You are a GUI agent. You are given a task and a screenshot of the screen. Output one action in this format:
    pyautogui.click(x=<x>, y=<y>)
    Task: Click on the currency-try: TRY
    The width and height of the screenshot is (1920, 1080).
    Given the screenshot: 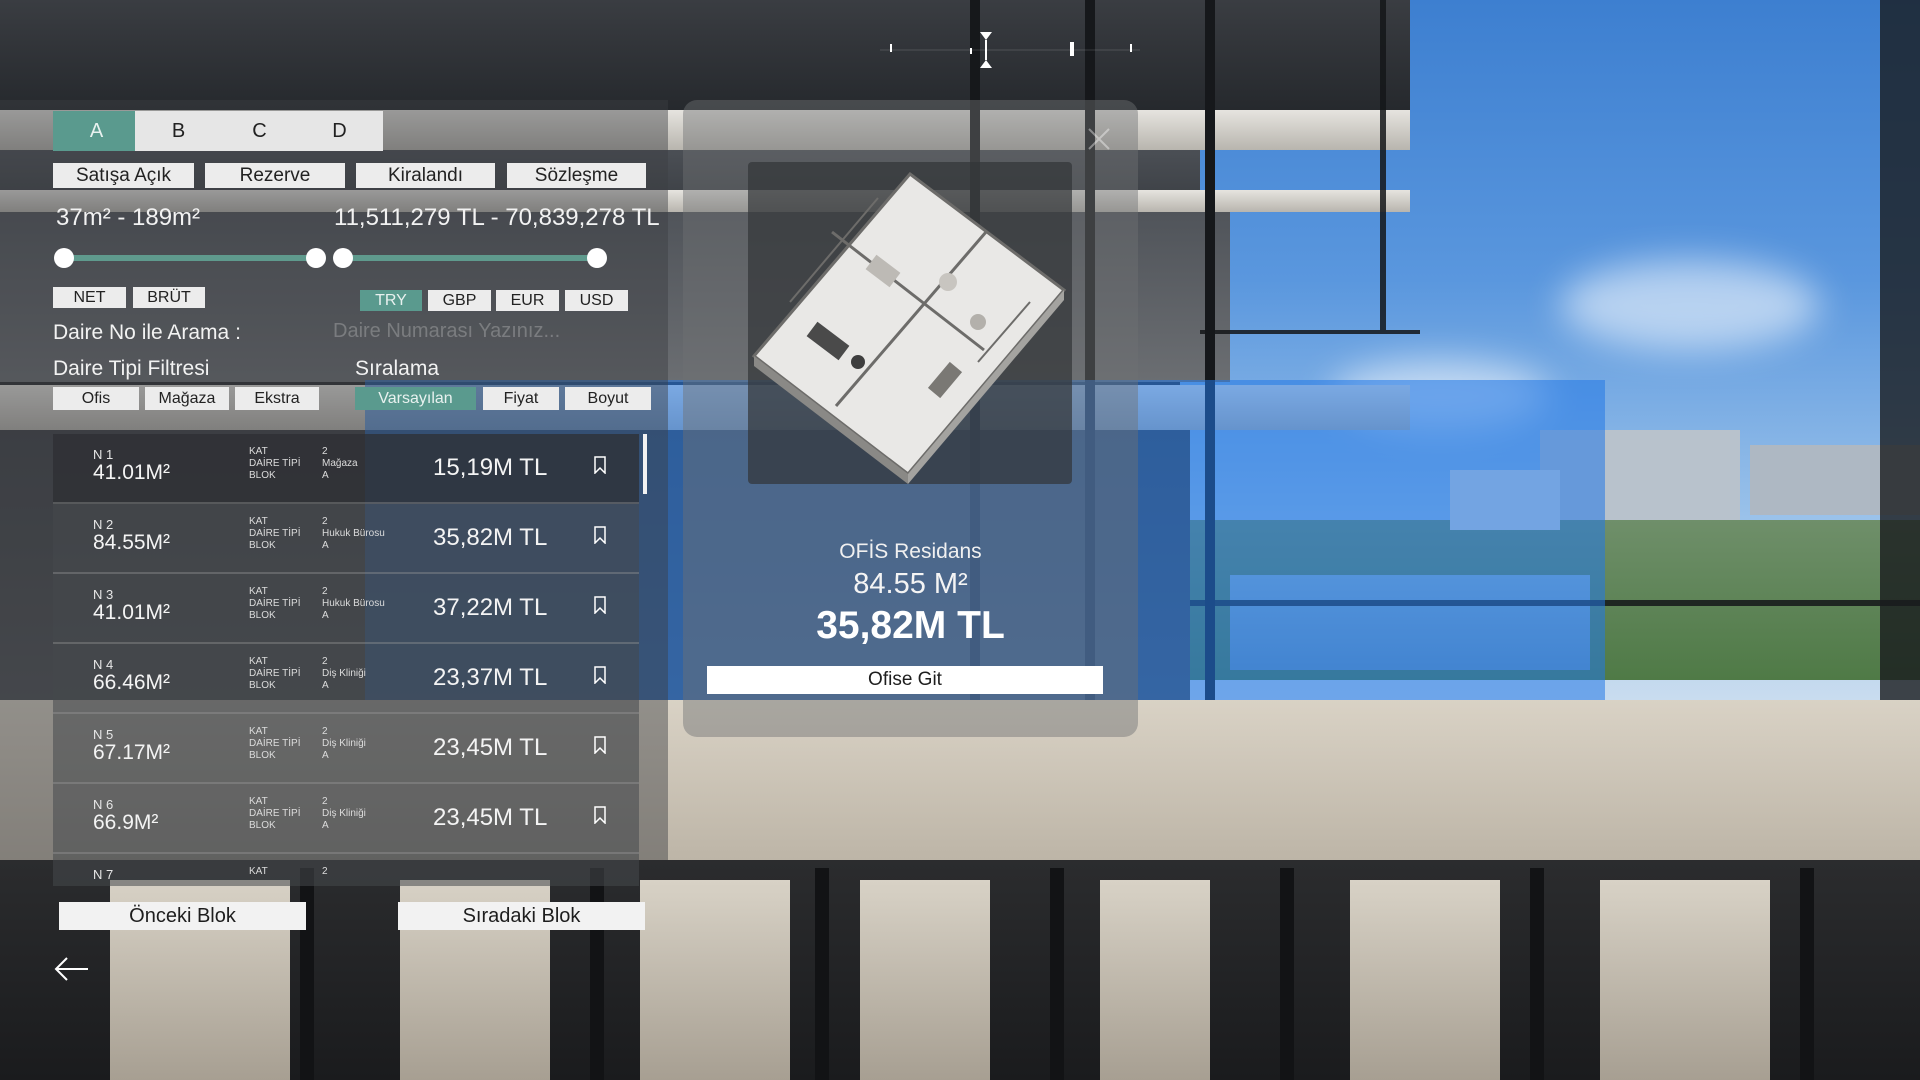 What is the action you would take?
    pyautogui.click(x=391, y=300)
    